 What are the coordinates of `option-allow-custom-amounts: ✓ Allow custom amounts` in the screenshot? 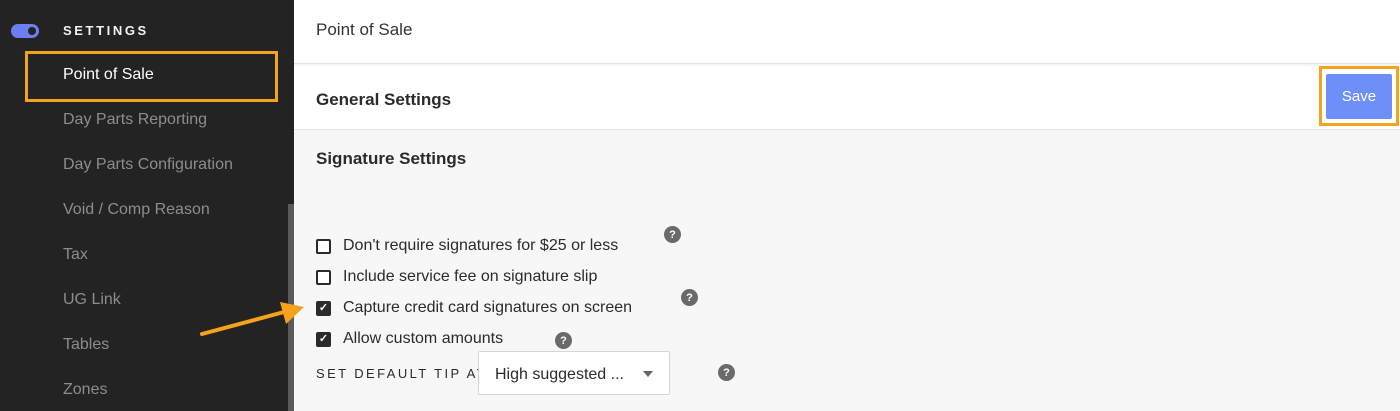 It's located at (409, 339).